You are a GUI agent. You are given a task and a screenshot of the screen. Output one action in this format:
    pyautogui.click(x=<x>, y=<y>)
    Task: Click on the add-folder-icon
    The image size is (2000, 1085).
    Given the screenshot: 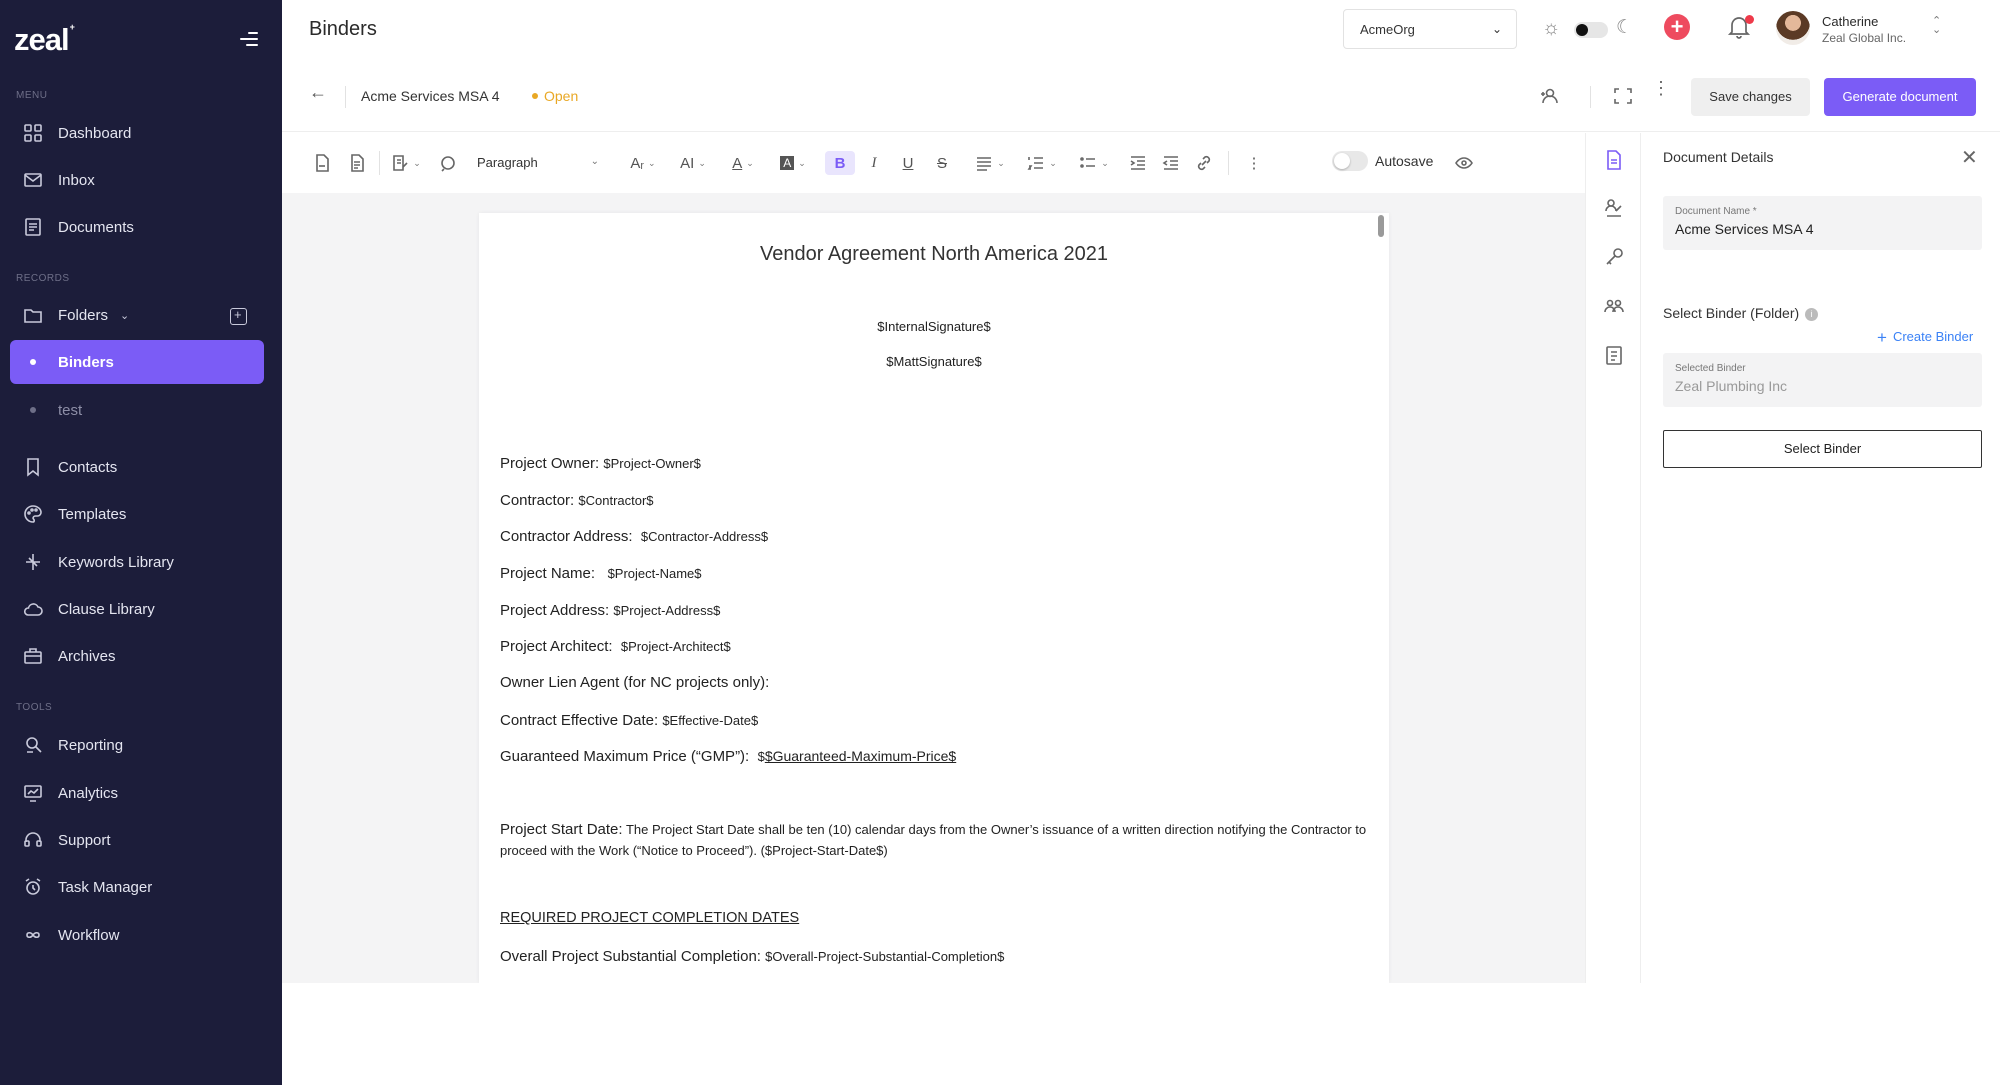 What is the action you would take?
    pyautogui.click(x=238, y=316)
    